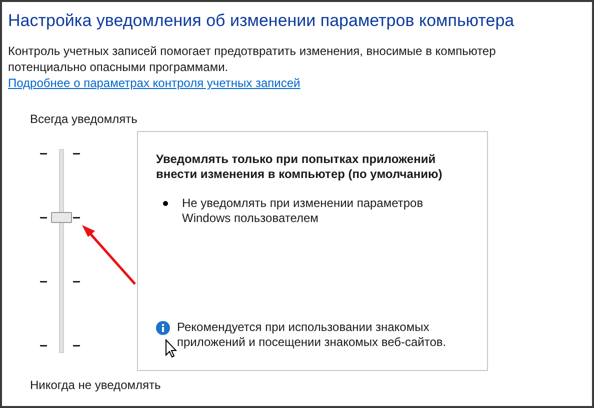 The height and width of the screenshot is (408, 594). Describe the element at coordinates (261, 21) in the screenshot. I see `page-title: Настройка уведомления об изменении параметров компьютера` at that location.